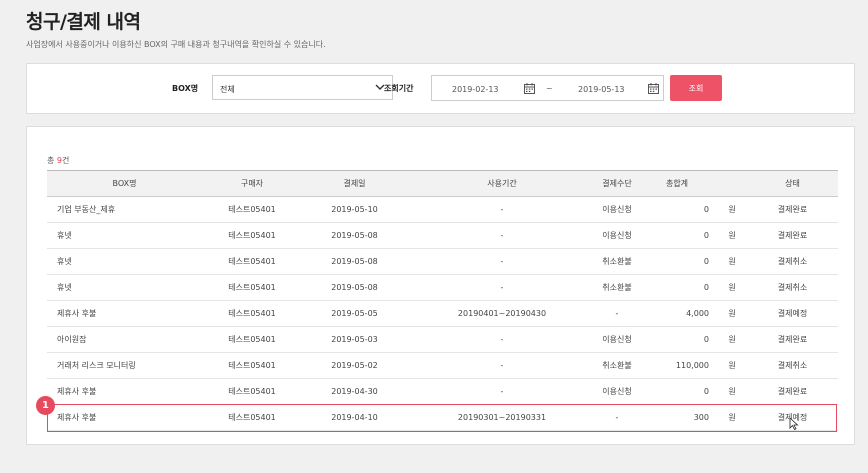 The image size is (868, 473). Describe the element at coordinates (354, 209) in the screenshot. I see `cell-pay-date: 2019-05-10` at that location.